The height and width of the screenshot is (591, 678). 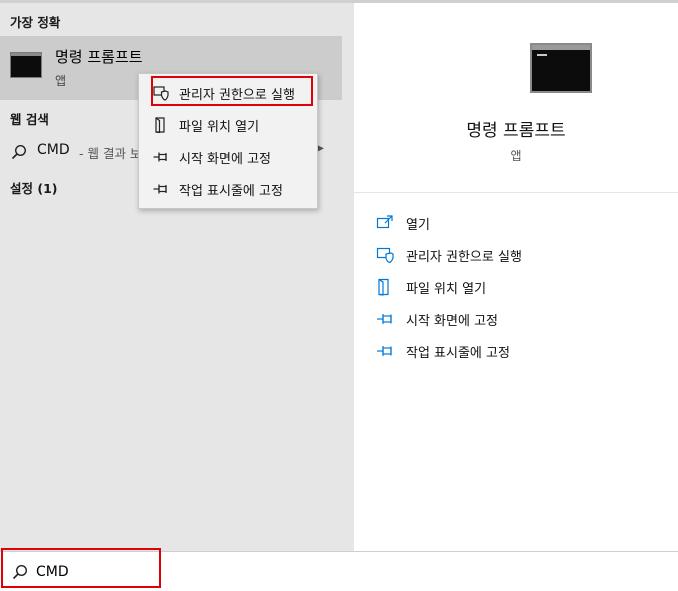 What do you see at coordinates (516, 223) in the screenshot?
I see `action-open: 열기` at bounding box center [516, 223].